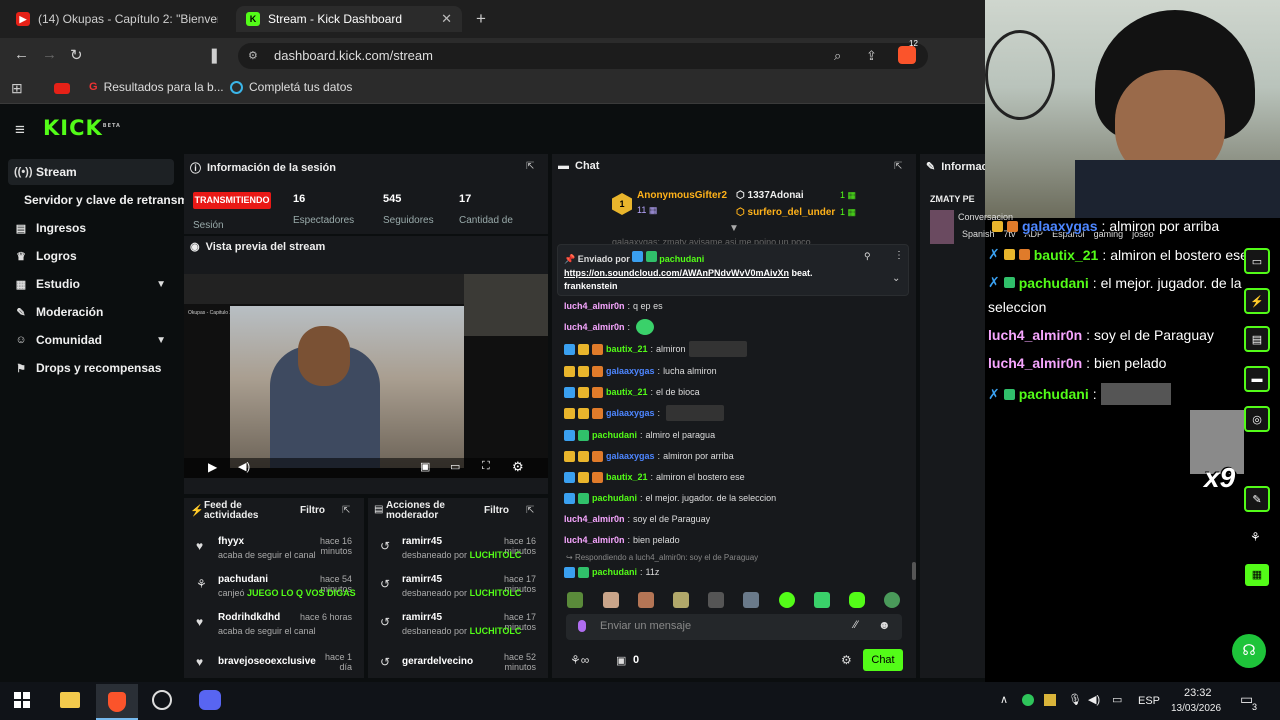 Image resolution: width=1280 pixels, height=720 pixels. What do you see at coordinates (856, 625) in the screenshot?
I see `commands-icon: ⁄⁄` at bounding box center [856, 625].